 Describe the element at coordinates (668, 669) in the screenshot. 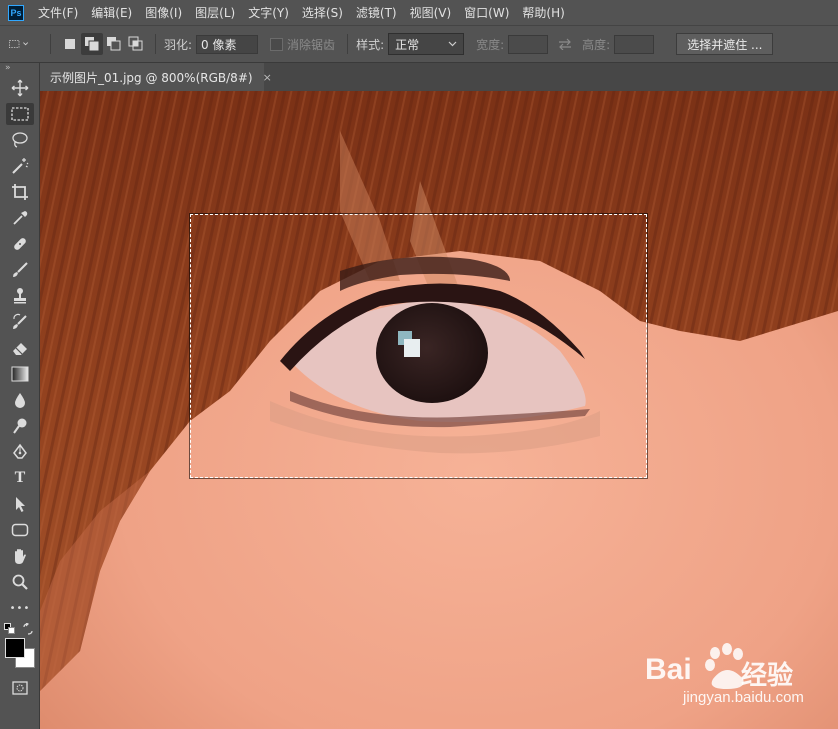

I see `watermark-brand: Bai` at that location.